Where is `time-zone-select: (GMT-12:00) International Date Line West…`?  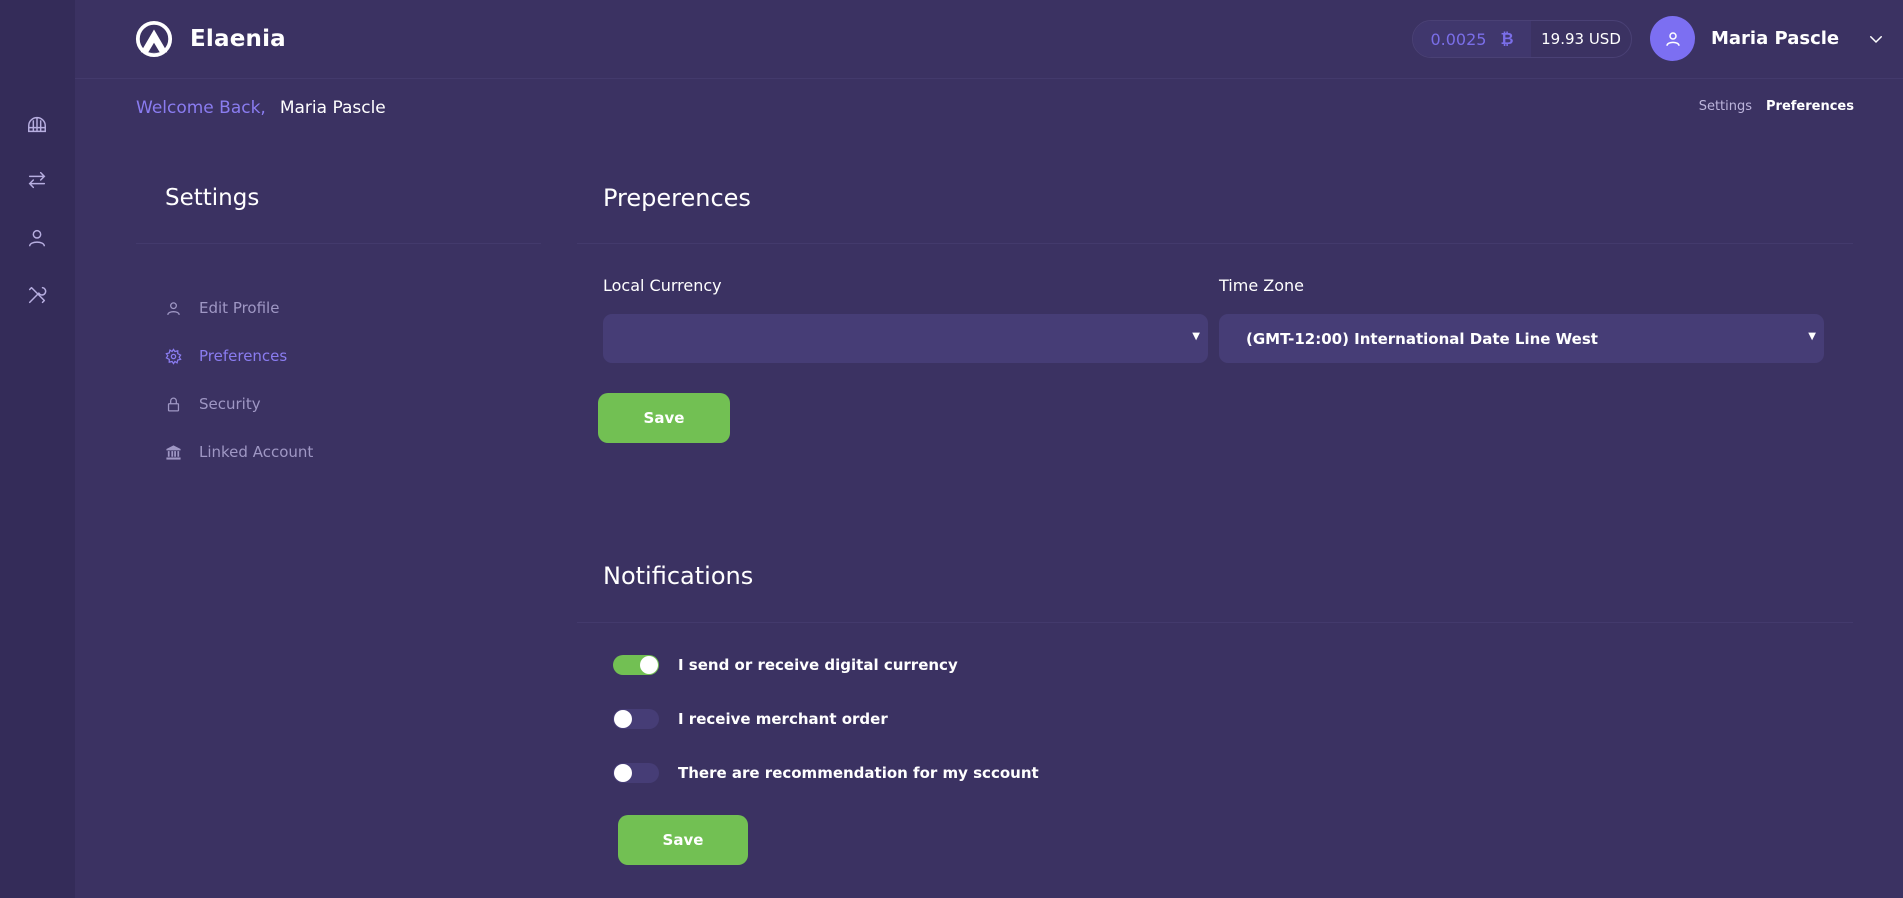 time-zone-select: (GMT-12:00) International Date Line West… is located at coordinates (1521, 338).